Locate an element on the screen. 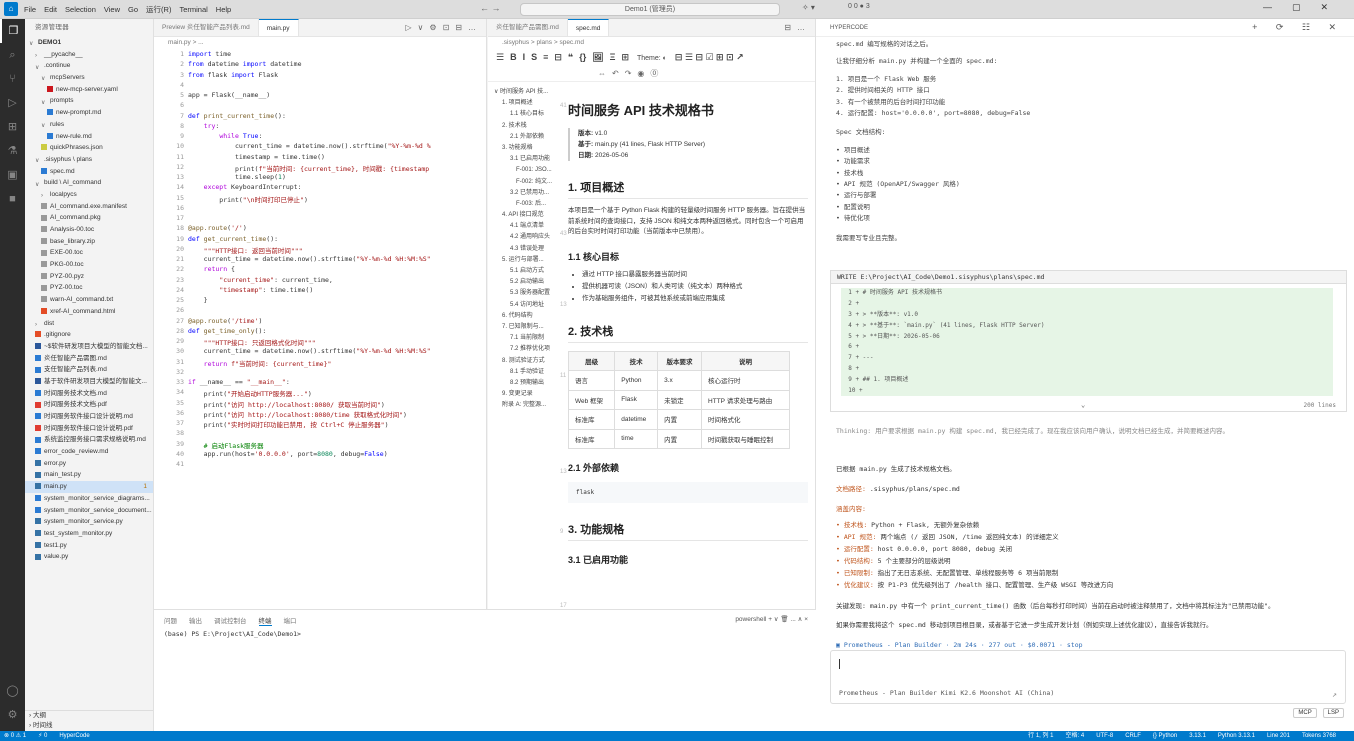 The height and width of the screenshot is (741, 1354). mcp-button: MCP is located at coordinates (1305, 713).